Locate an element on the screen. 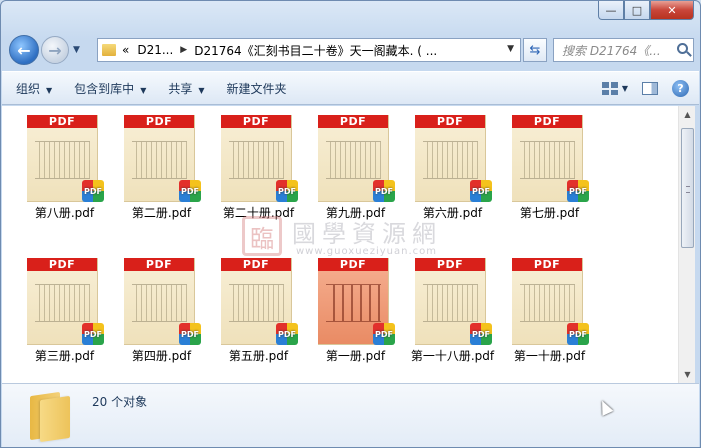 Image resolution: width=701 pixels, height=448 pixels. file-name: 第六册.pdf is located at coordinates (452, 213).